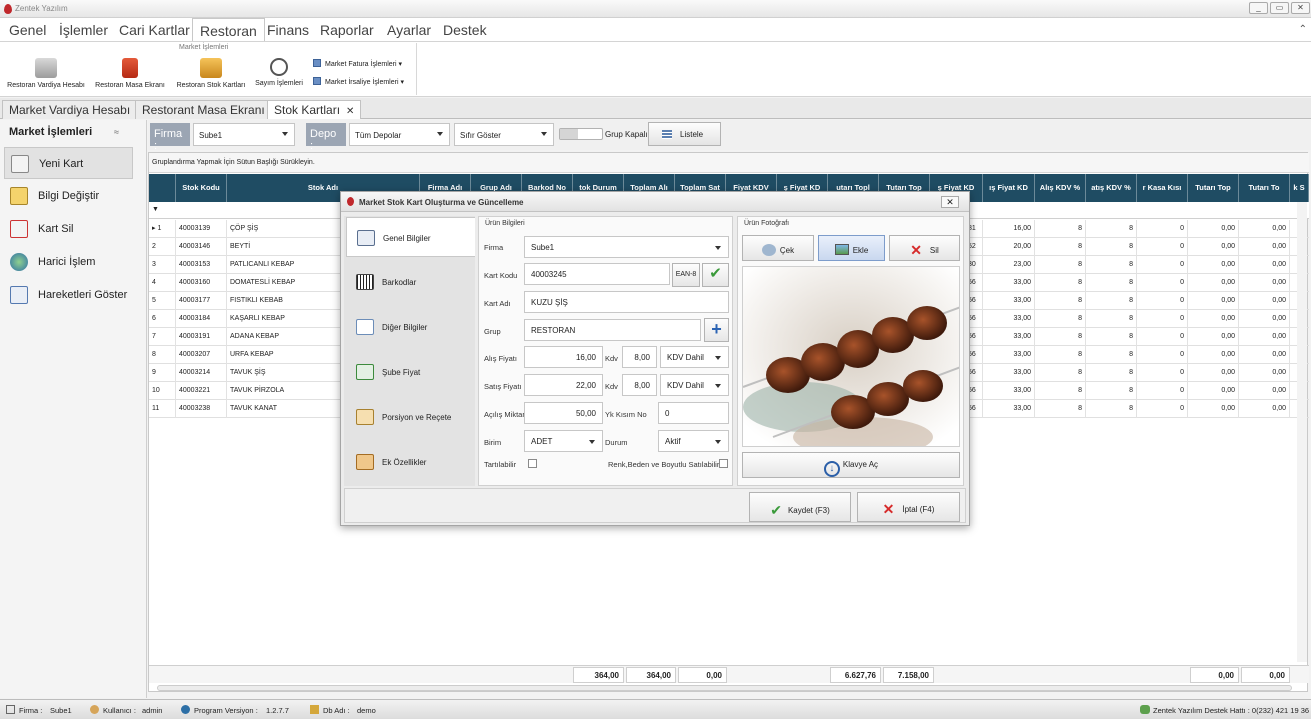  Describe the element at coordinates (162, 283) in the screenshot. I see `row-number: 4` at that location.